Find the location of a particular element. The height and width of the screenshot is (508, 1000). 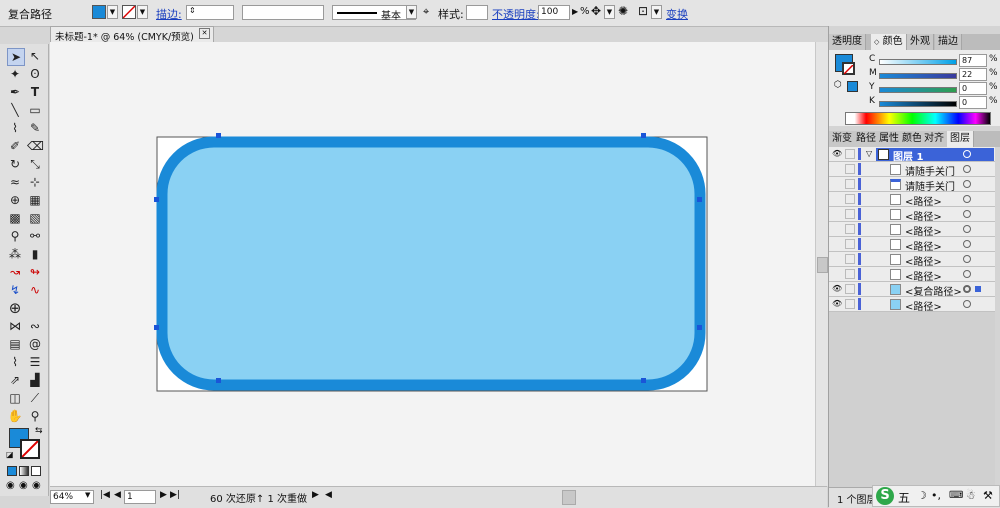

hand-tool-icon: ✋ is located at coordinates (15, 416).